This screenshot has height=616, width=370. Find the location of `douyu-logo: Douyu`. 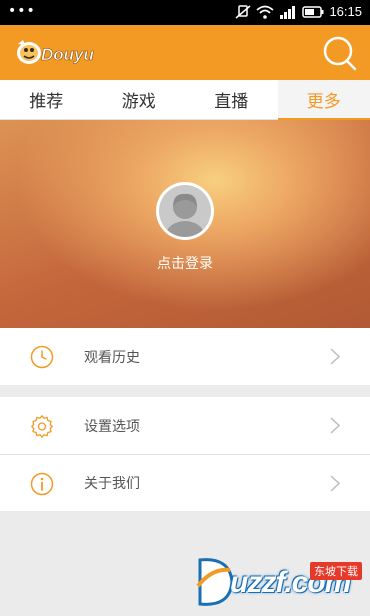

douyu-logo: Douyu is located at coordinates (56, 52).